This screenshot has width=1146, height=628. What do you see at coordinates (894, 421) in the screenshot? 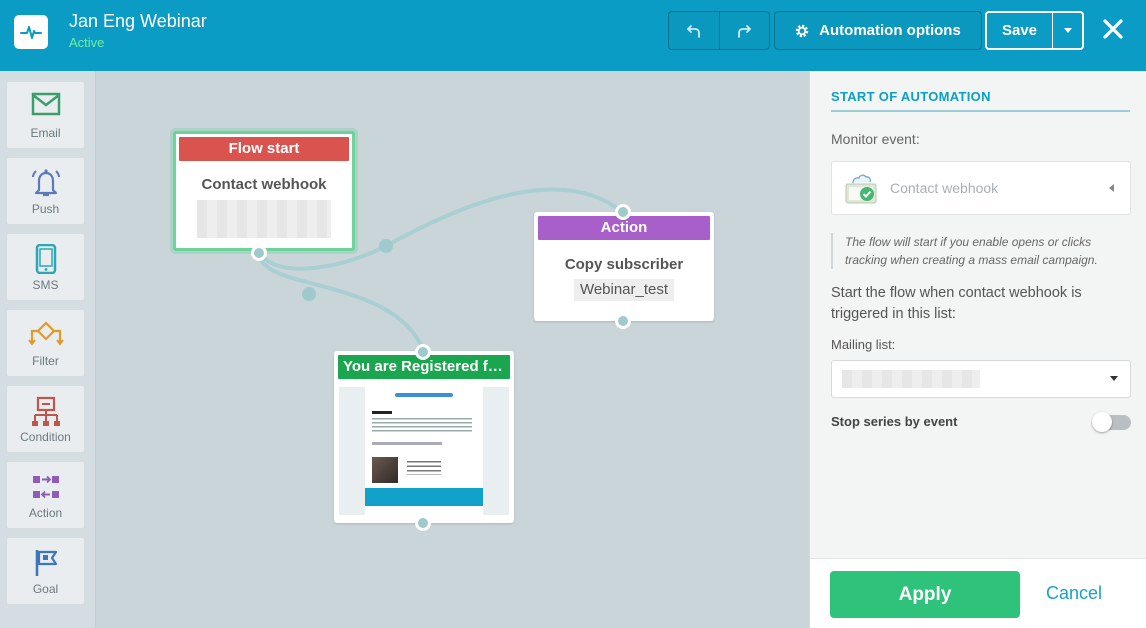
I see `stop-series-label: Stop series by event` at bounding box center [894, 421].